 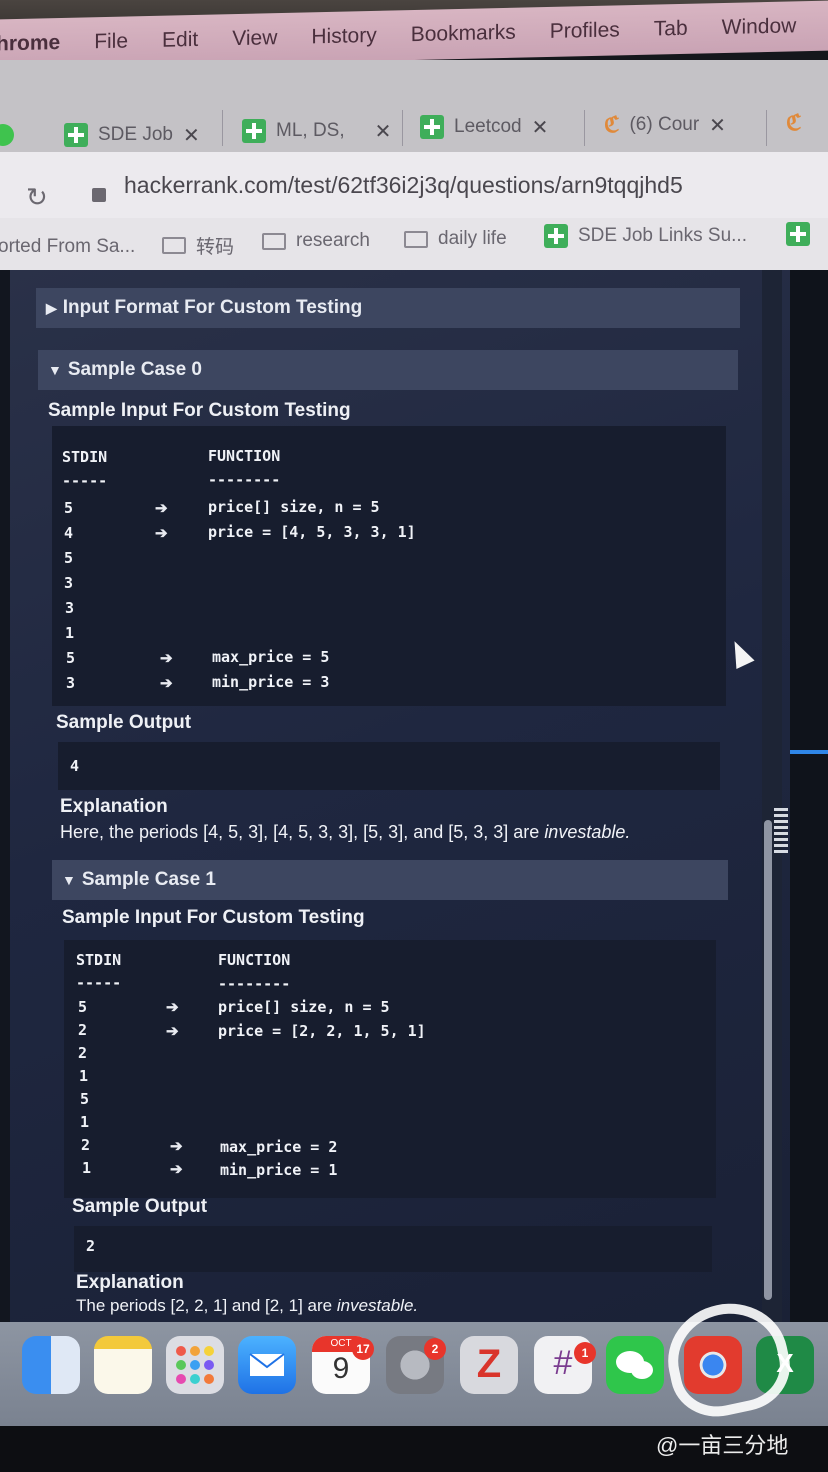 What do you see at coordinates (83, 1053) in the screenshot?
I see `stdin-line: 2` at bounding box center [83, 1053].